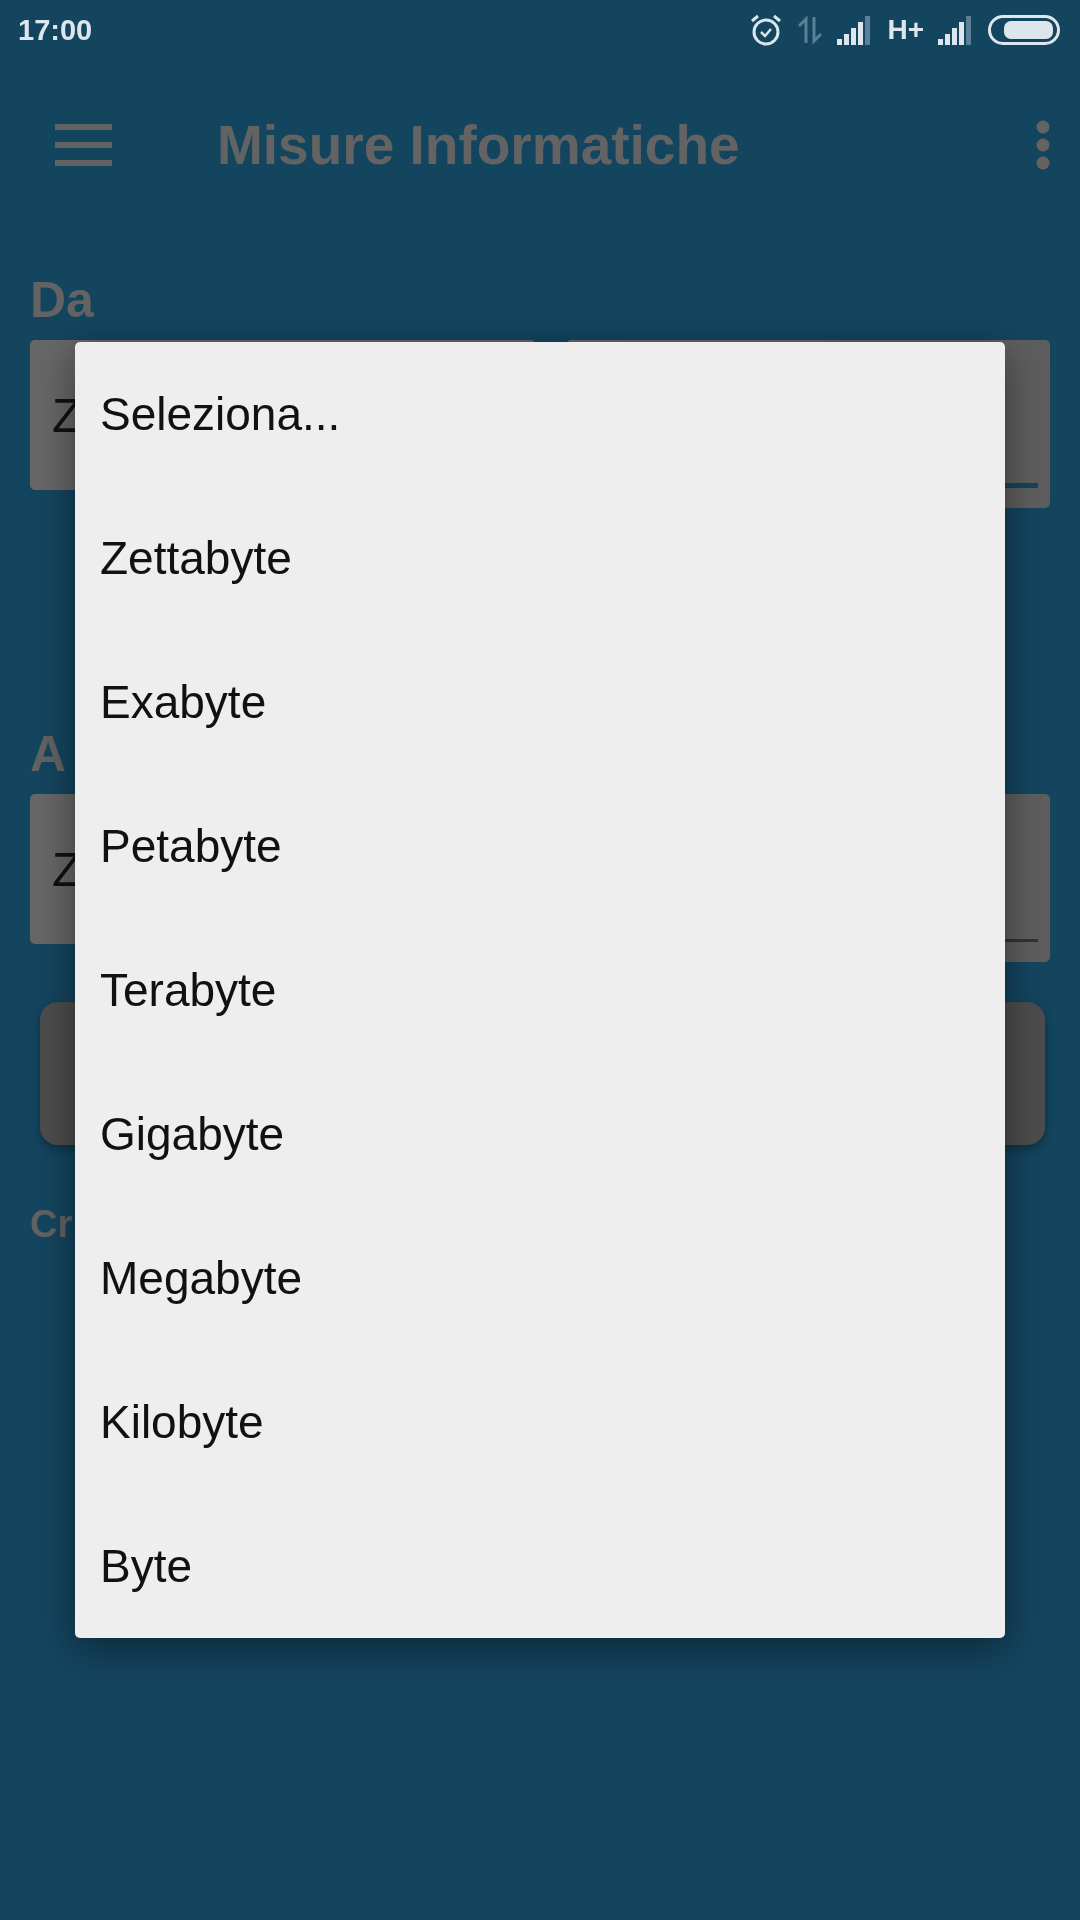 Image resolution: width=1080 pixels, height=1920 pixels. I want to click on data-transfer-icon, so click(810, 30).